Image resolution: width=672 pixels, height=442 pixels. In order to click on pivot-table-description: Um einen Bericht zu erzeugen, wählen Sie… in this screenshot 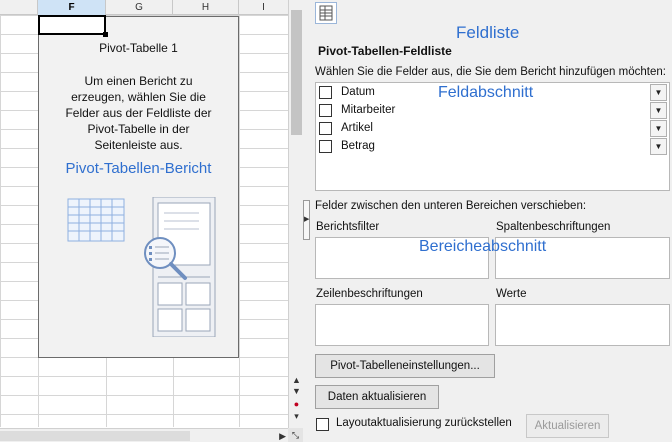, I will do `click(138, 113)`.